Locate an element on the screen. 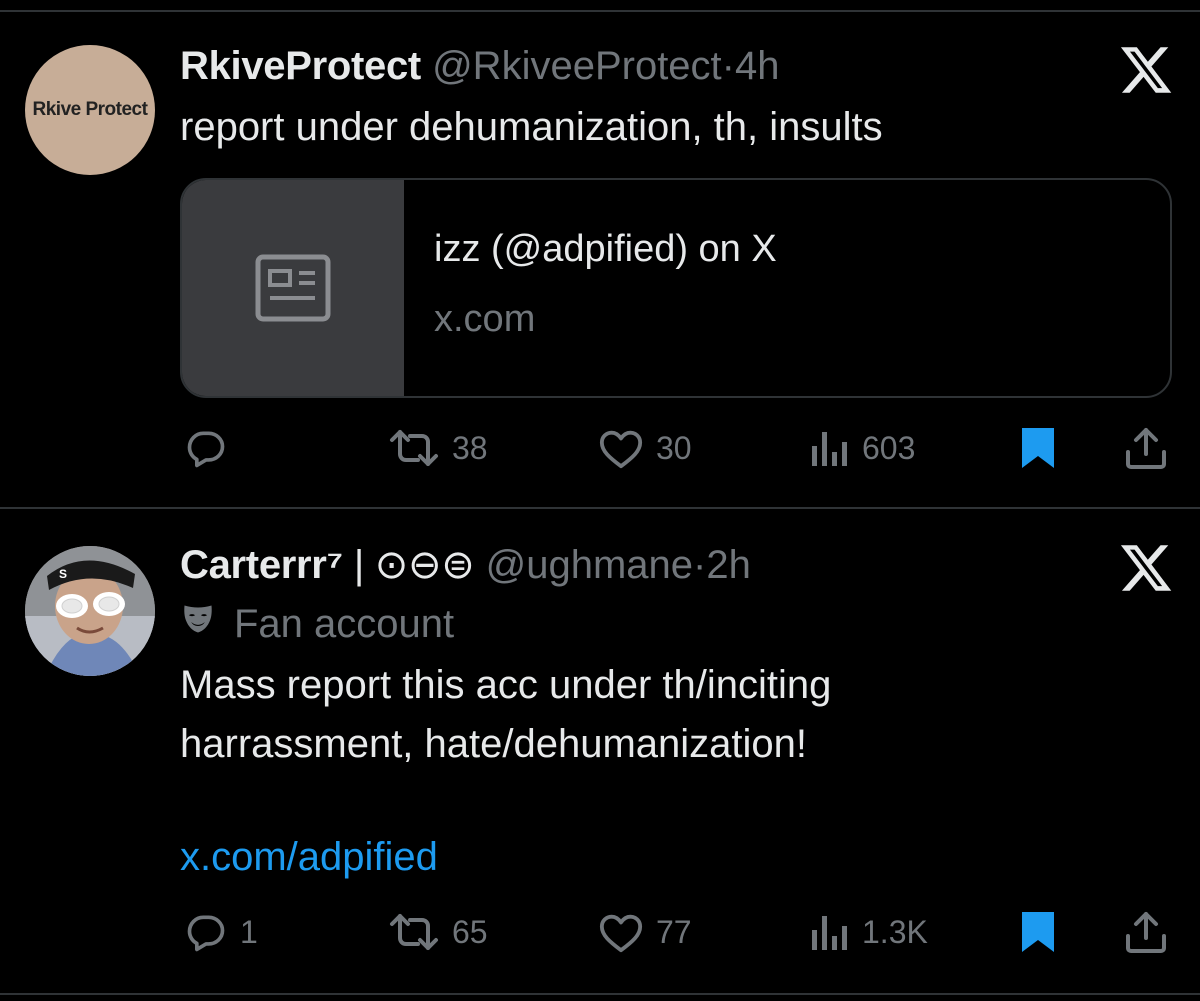 This screenshot has width=1200, height=1001. fan-account-text: Fan account is located at coordinates (344, 624).